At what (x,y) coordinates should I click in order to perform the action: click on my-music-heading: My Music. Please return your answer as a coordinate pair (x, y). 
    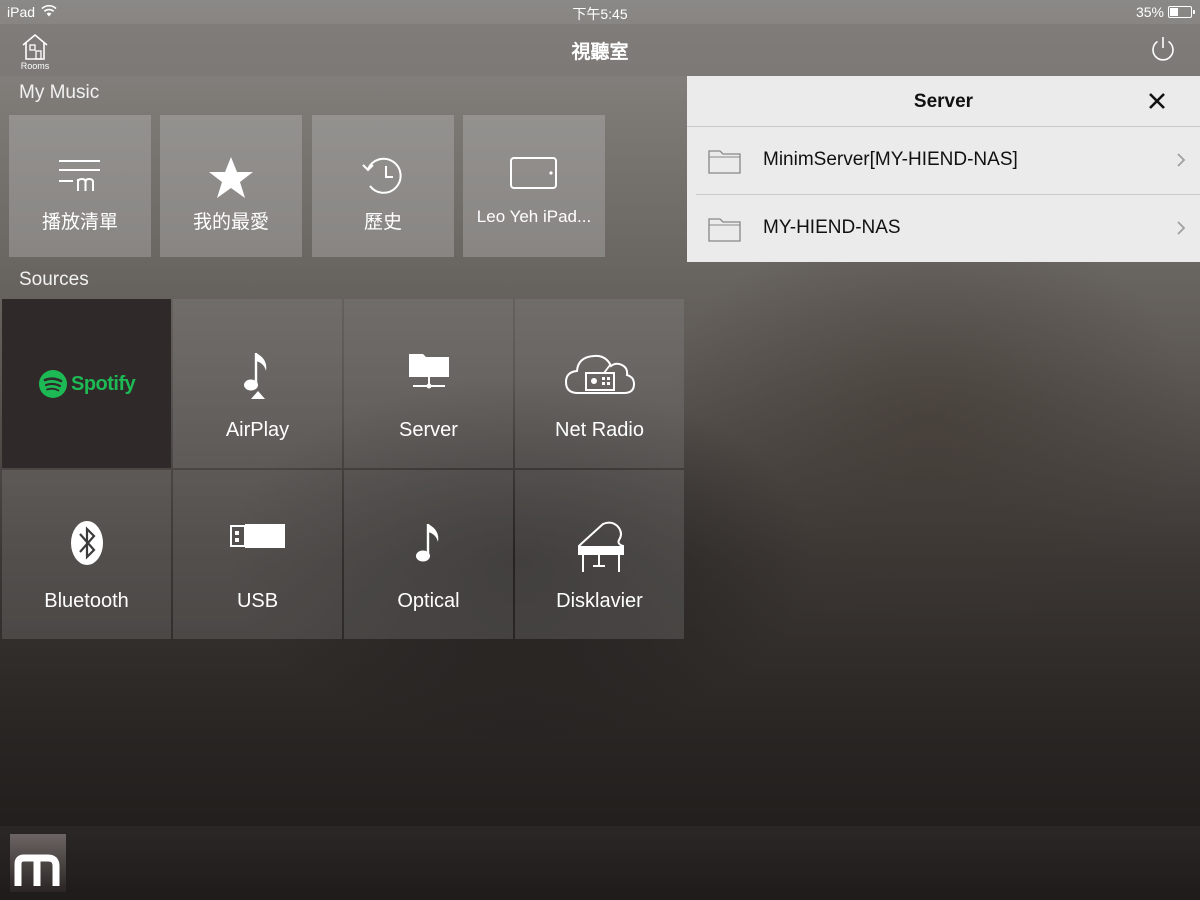
    Looking at the image, I should click on (59, 92).